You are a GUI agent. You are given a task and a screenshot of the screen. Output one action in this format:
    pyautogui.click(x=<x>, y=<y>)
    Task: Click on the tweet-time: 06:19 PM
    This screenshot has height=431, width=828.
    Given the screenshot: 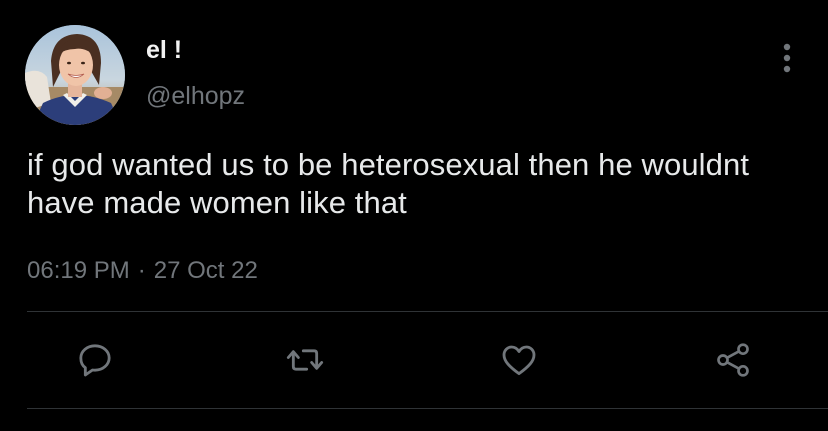 What is the action you would take?
    pyautogui.click(x=78, y=270)
    